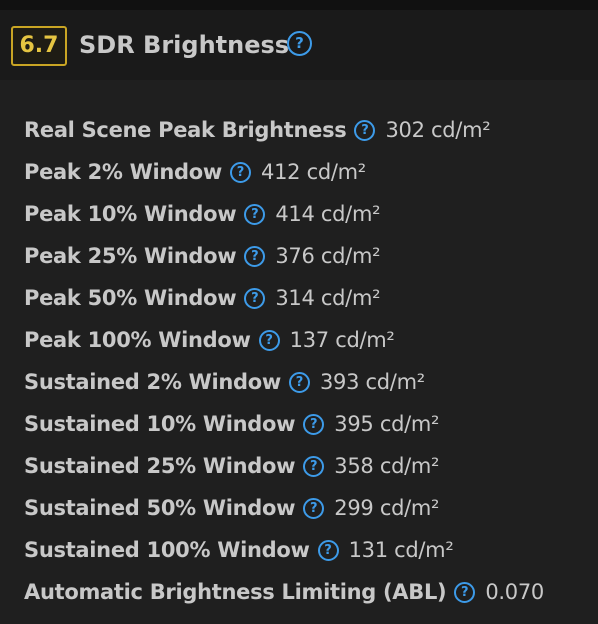 The width and height of the screenshot is (598, 624). I want to click on list-item: Sustained 100% Window ? 131 cd/m², so click(284, 550).